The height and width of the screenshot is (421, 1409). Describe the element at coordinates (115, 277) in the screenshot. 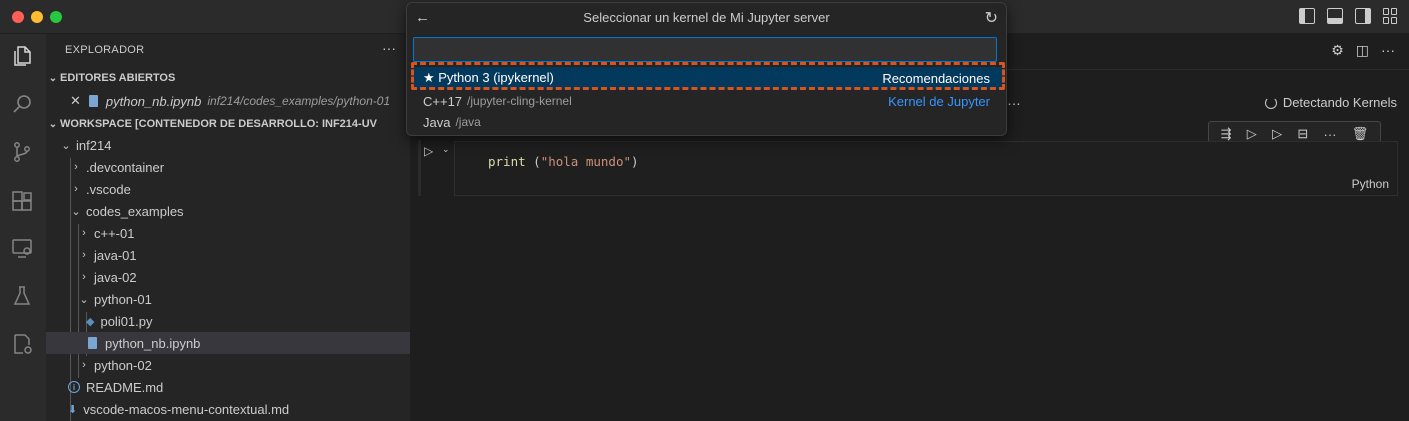

I see `tree-item-label: java-02` at that location.